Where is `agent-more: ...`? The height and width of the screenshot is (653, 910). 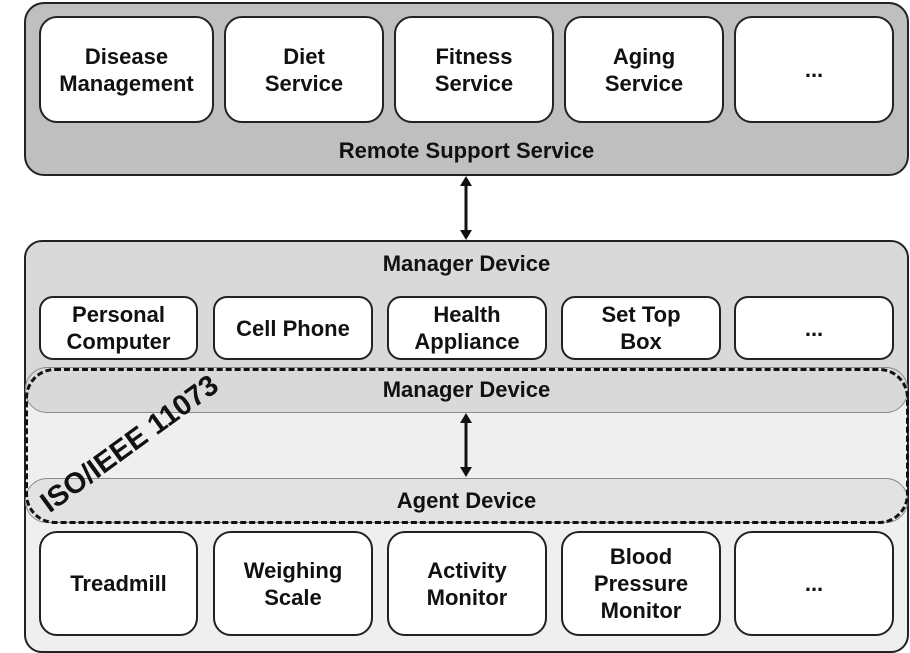
agent-more: ... is located at coordinates (814, 583).